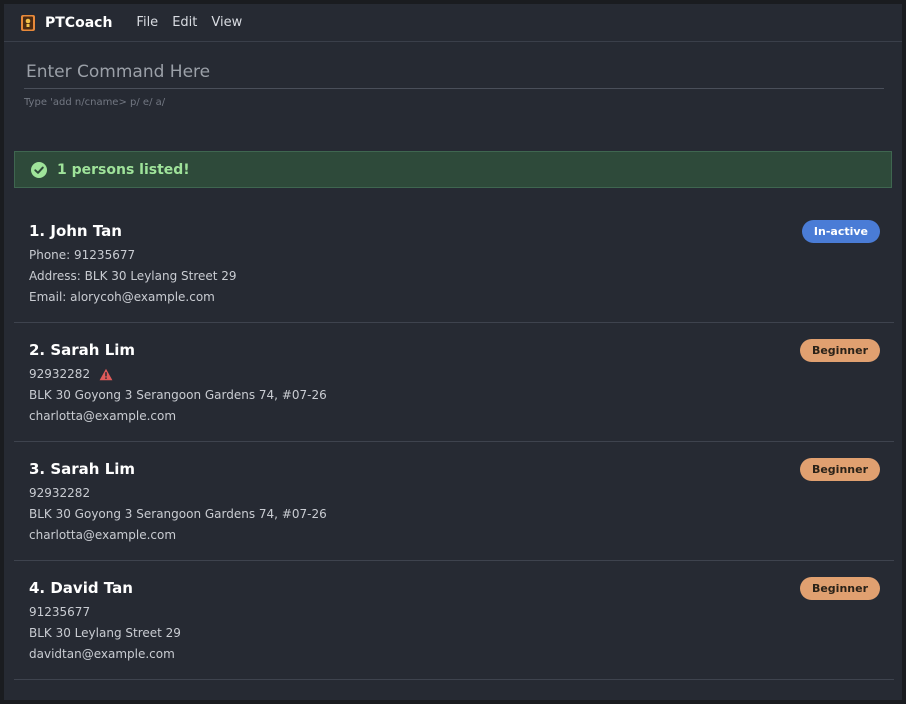 This screenshot has width=906, height=704. Describe the element at coordinates (28, 22) in the screenshot. I see `book-icon` at that location.